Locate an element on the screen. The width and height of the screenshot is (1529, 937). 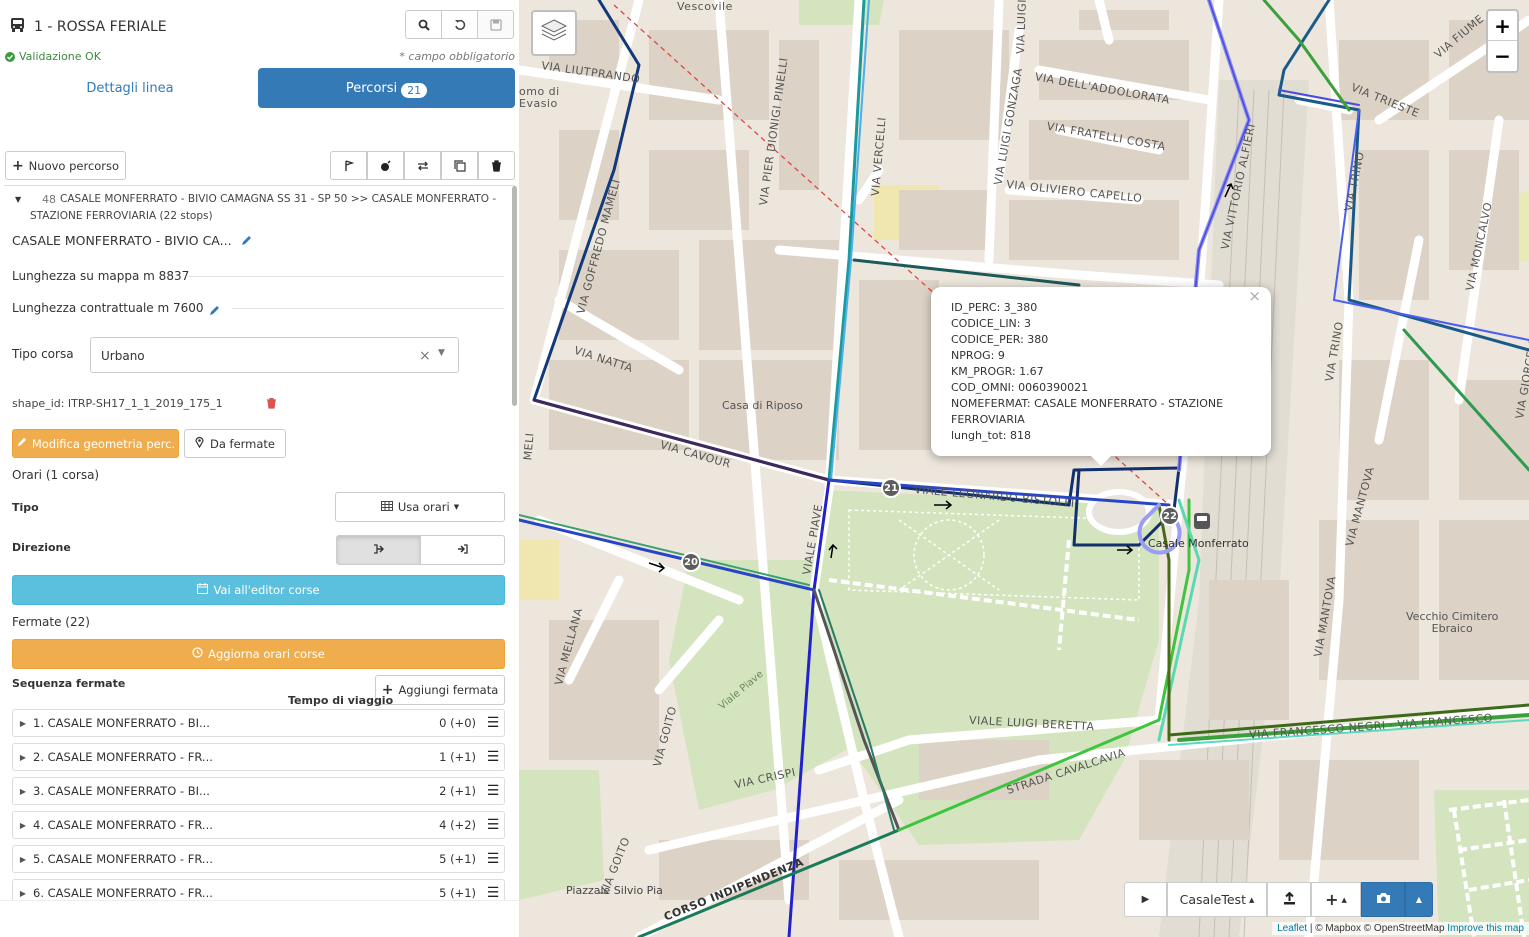
panel-scrollbar is located at coordinates (514, 296).